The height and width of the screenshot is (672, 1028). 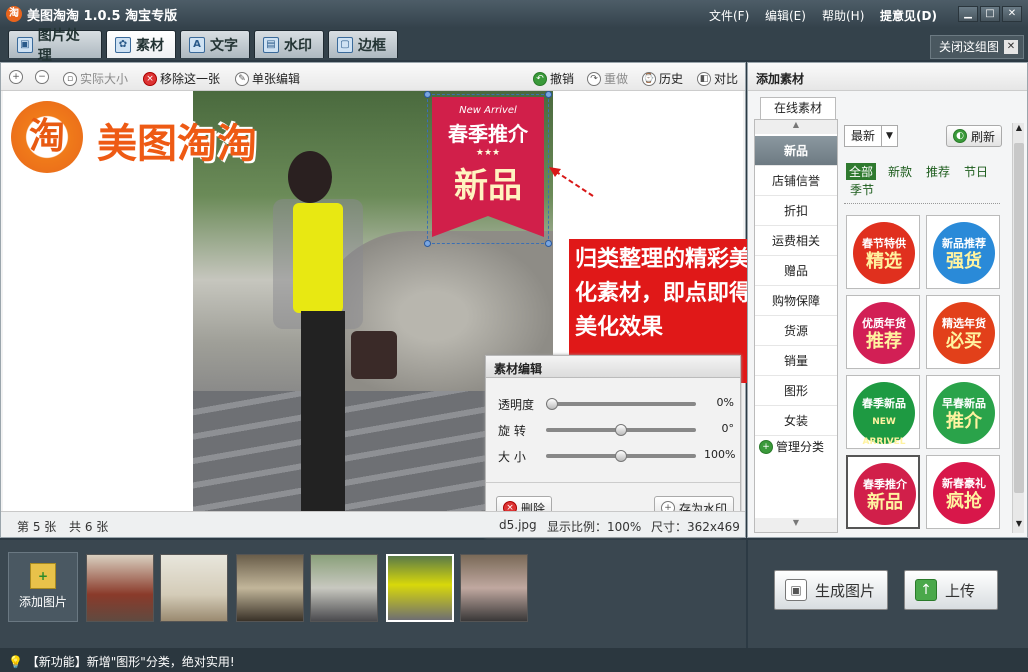 I want to click on tab-label: 图片处理, so click(x=58, y=45).